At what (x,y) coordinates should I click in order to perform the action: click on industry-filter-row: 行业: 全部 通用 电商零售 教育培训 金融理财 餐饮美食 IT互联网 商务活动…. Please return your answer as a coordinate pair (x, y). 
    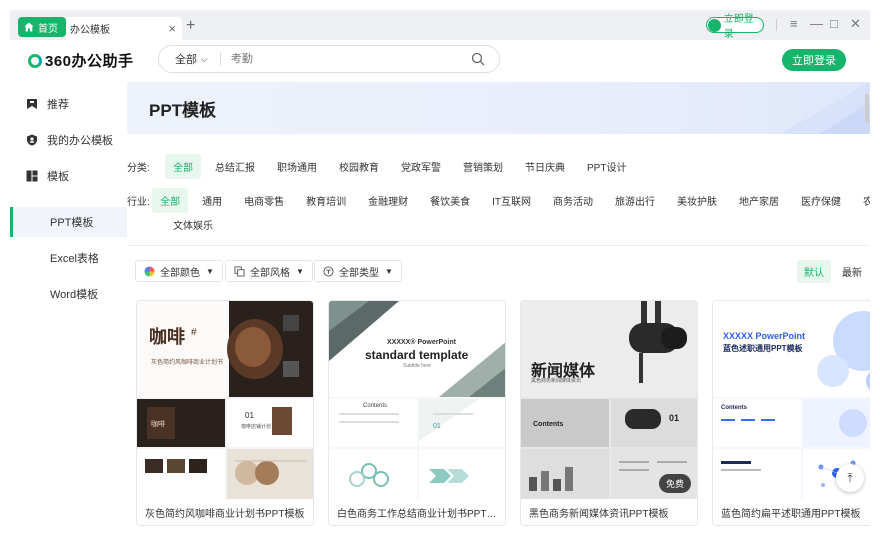
    Looking at the image, I should click on (498, 200).